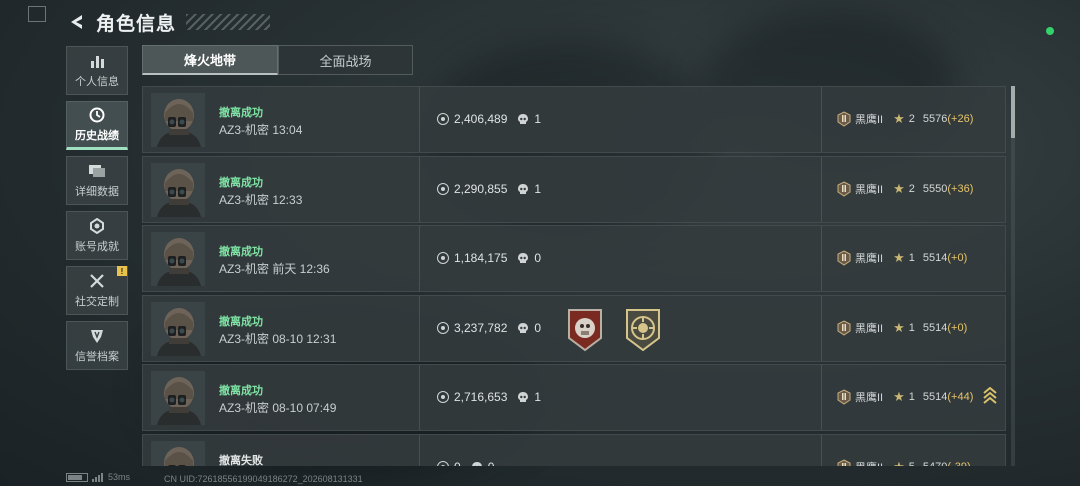  I want to click on sidebar-item-history: 历史战绩, so click(97, 125).